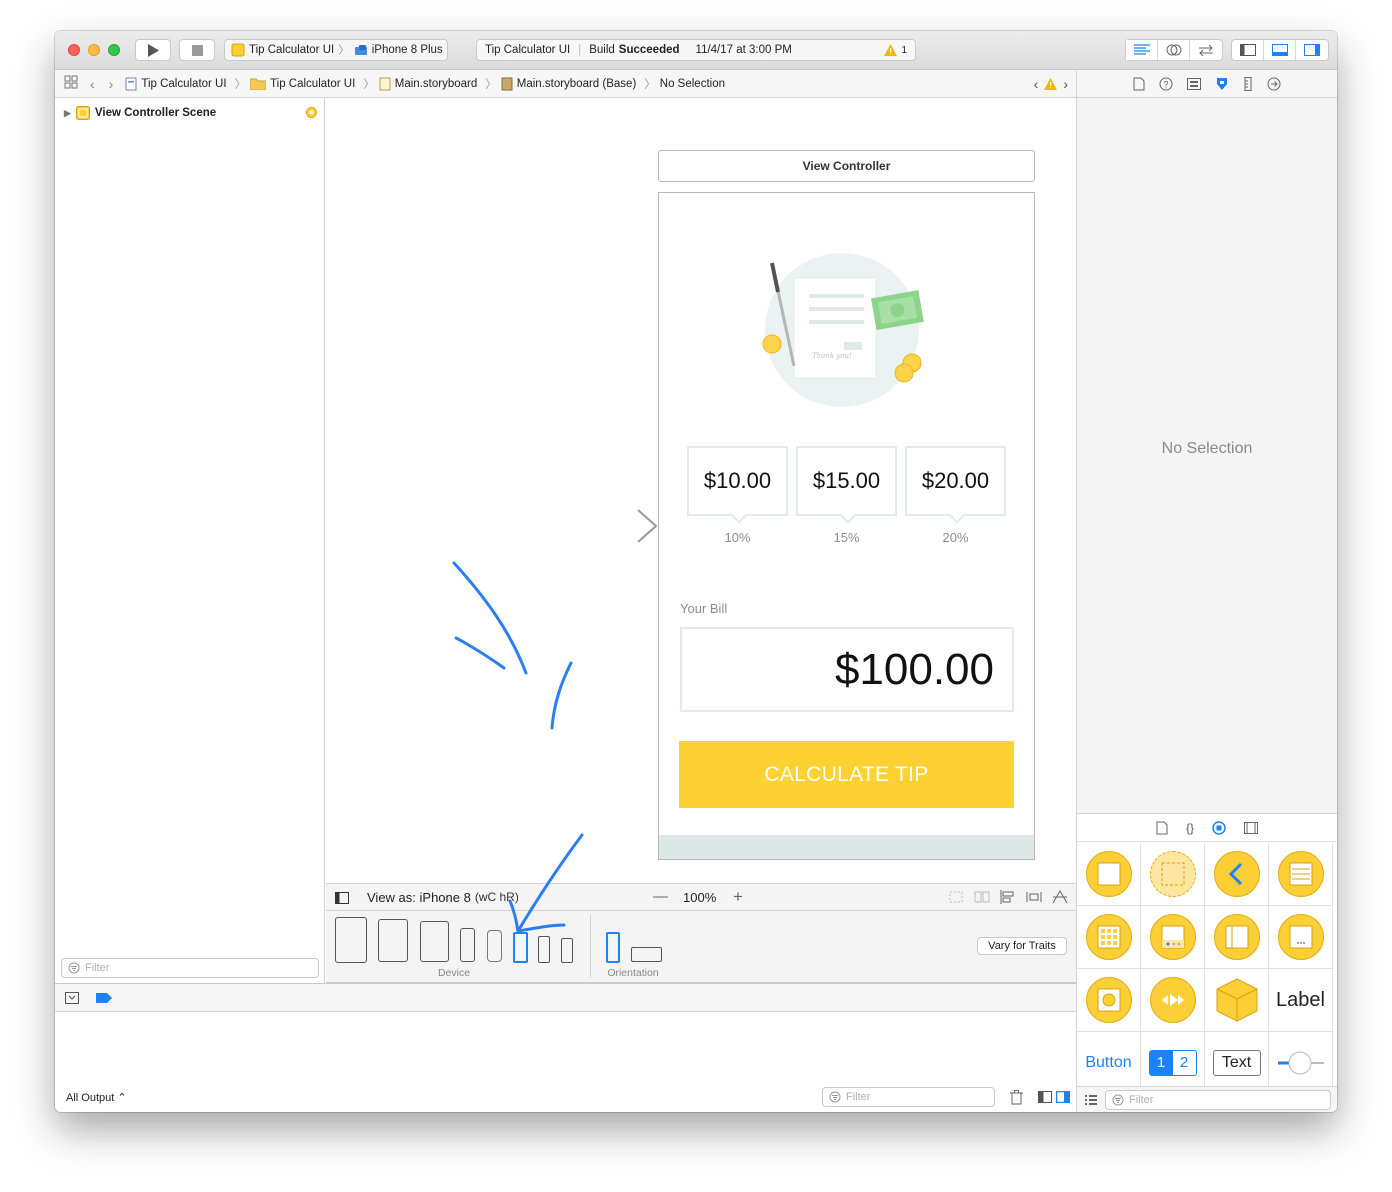 This screenshot has width=1392, height=1192. I want to click on attributes-inspector-icon, so click(1222, 84).